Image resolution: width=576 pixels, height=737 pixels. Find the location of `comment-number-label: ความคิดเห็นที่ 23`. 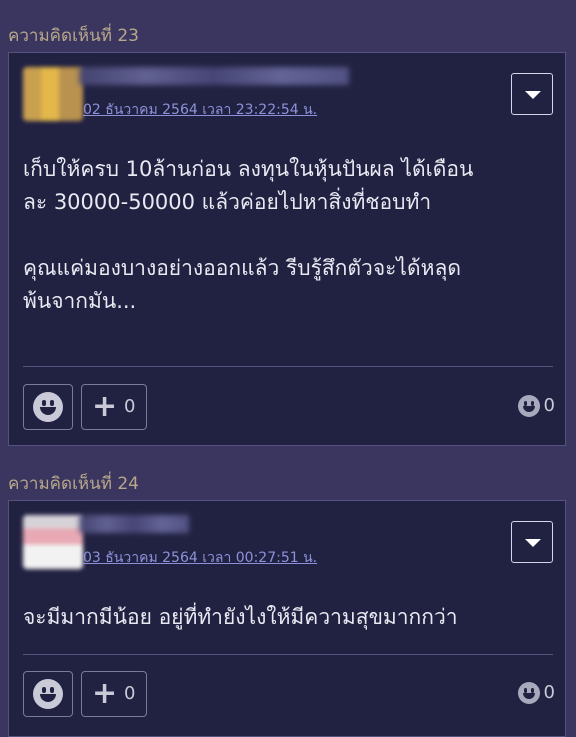

comment-number-label: ความคิดเห็นที่ 23 is located at coordinates (73, 36).